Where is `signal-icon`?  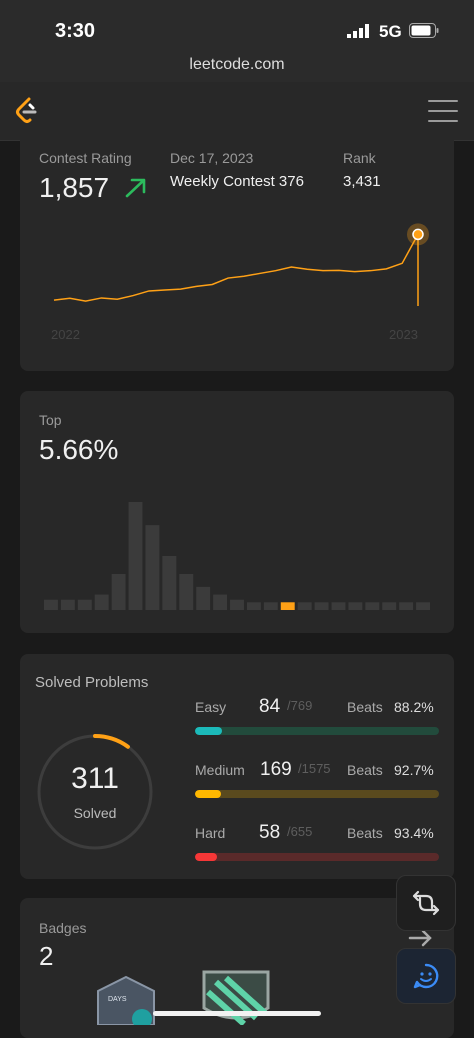
signal-icon is located at coordinates (358, 31).